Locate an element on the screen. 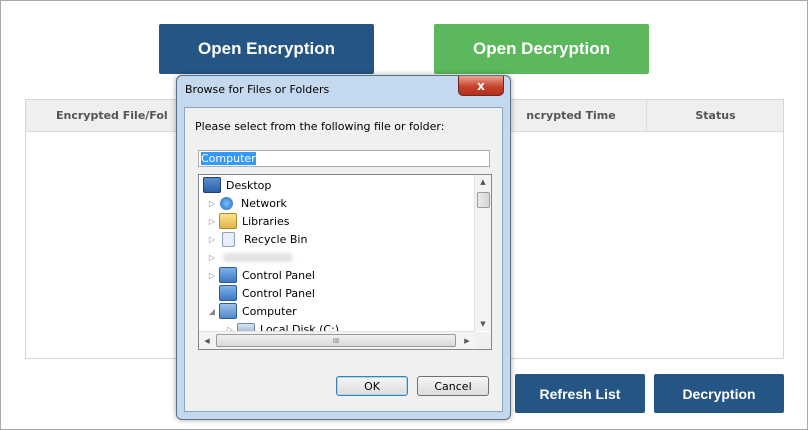  path-input-value: Computer is located at coordinates (228, 158).